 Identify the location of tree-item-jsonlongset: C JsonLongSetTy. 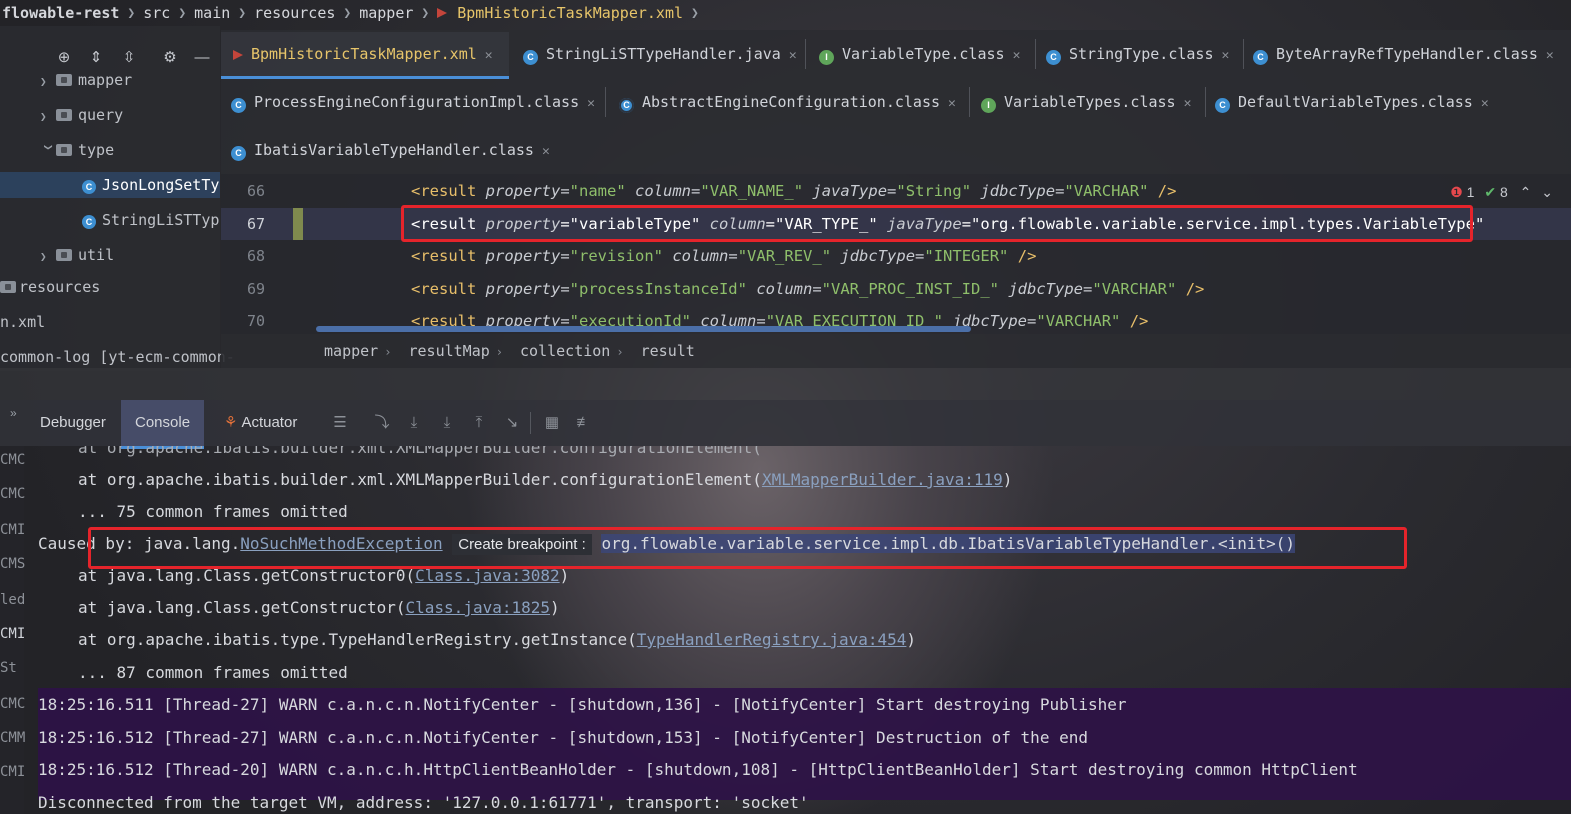
(150, 185).